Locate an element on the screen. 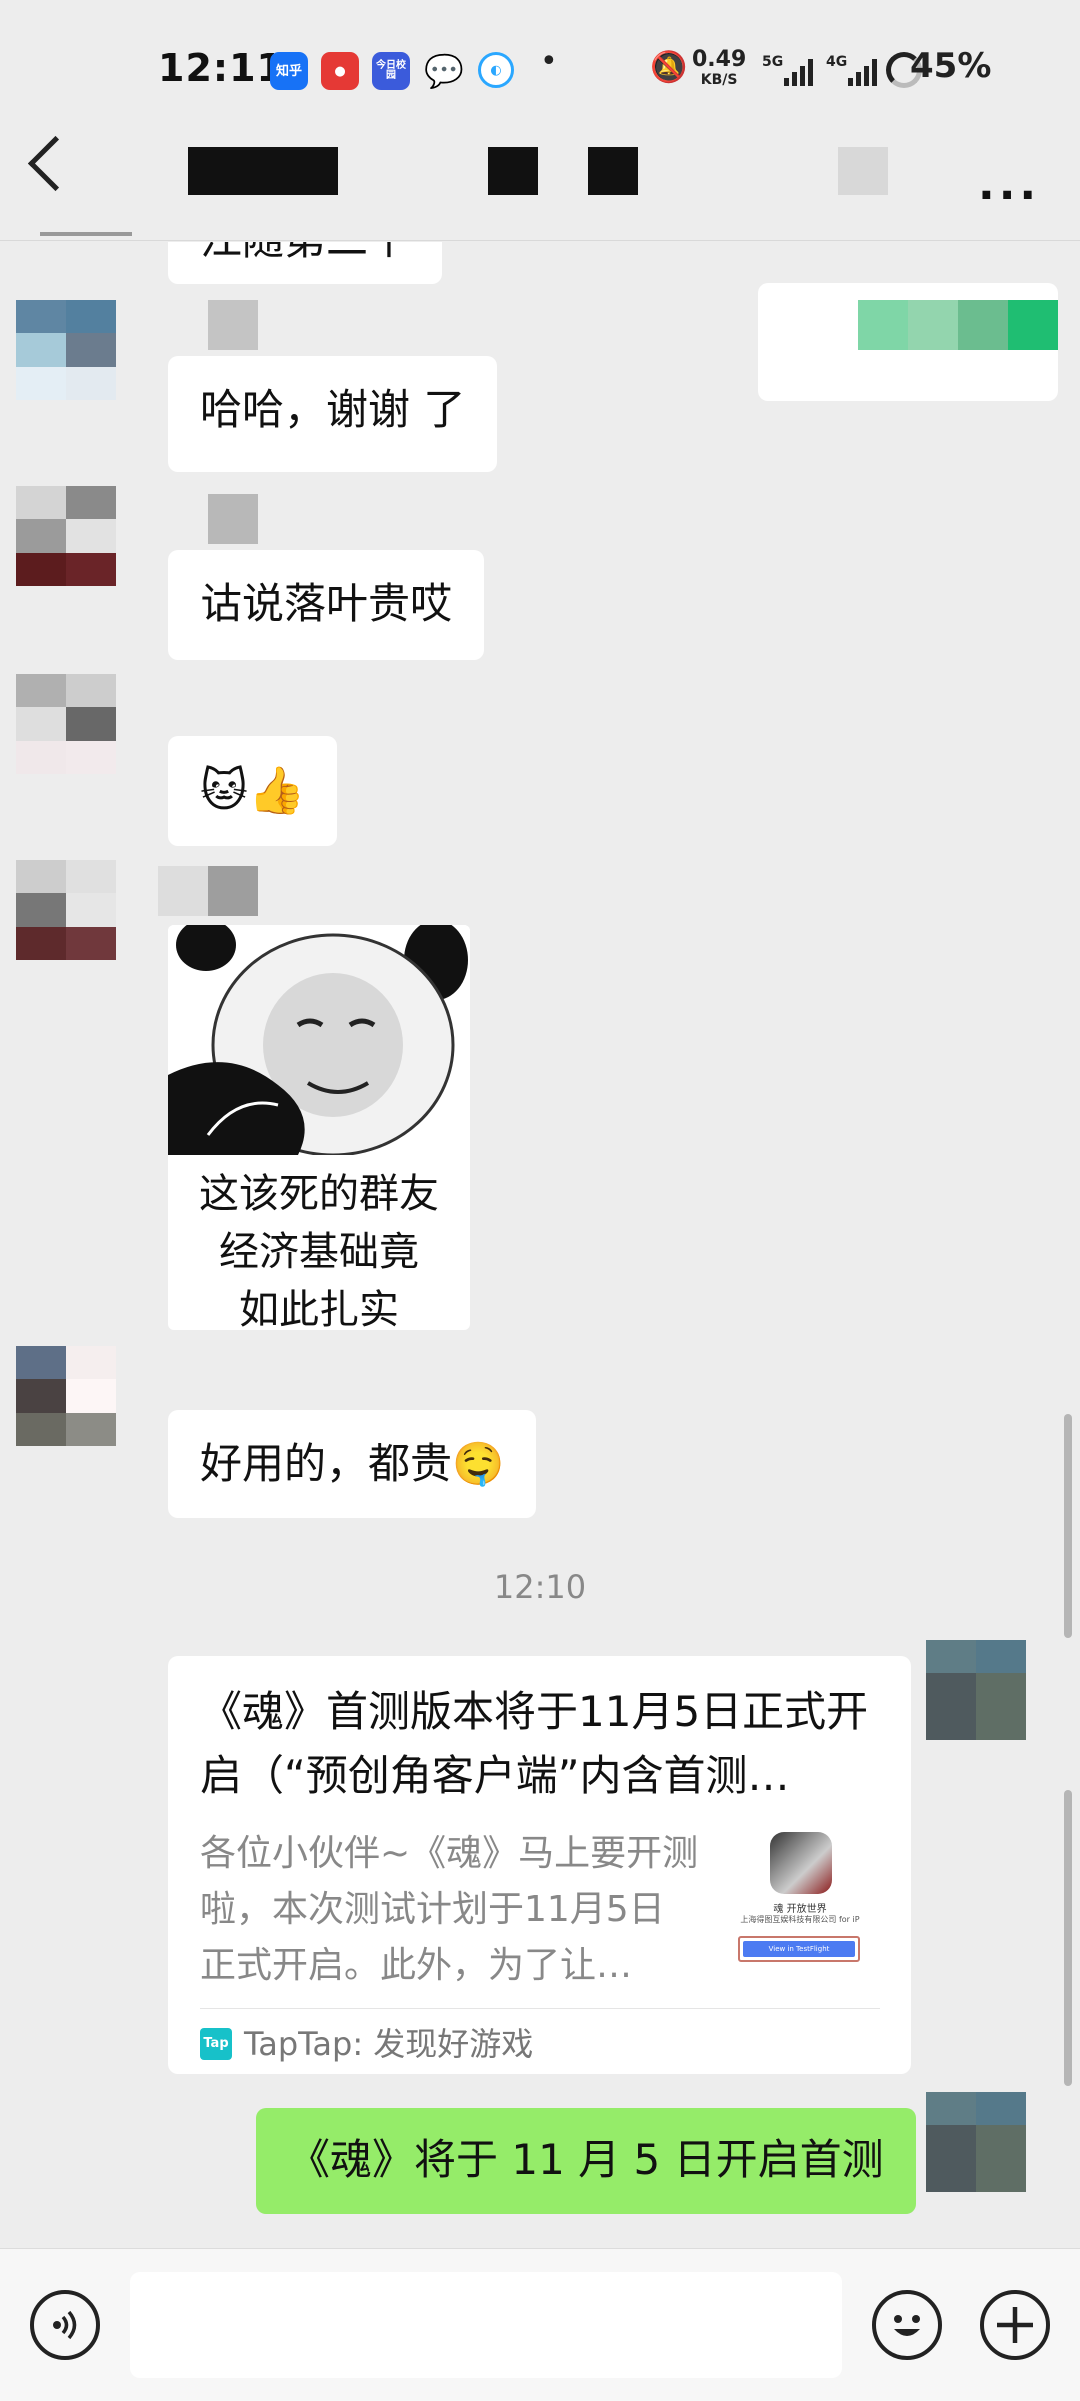 The width and height of the screenshot is (1080, 2401). thumb-frame: View in TestFlight is located at coordinates (799, 1949).